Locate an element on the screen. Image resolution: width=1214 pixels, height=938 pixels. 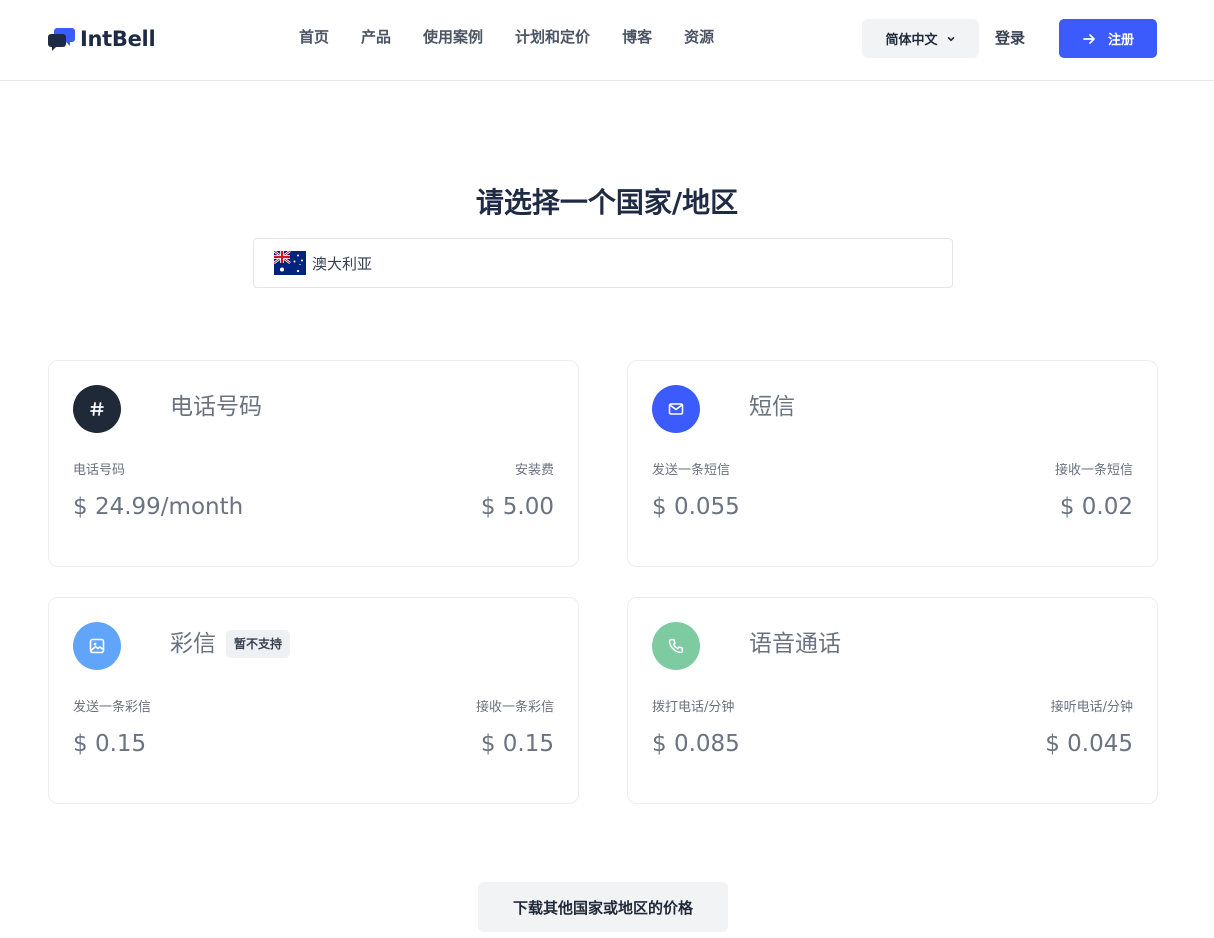
setup-fee-label: 安装费 is located at coordinates (534, 470).